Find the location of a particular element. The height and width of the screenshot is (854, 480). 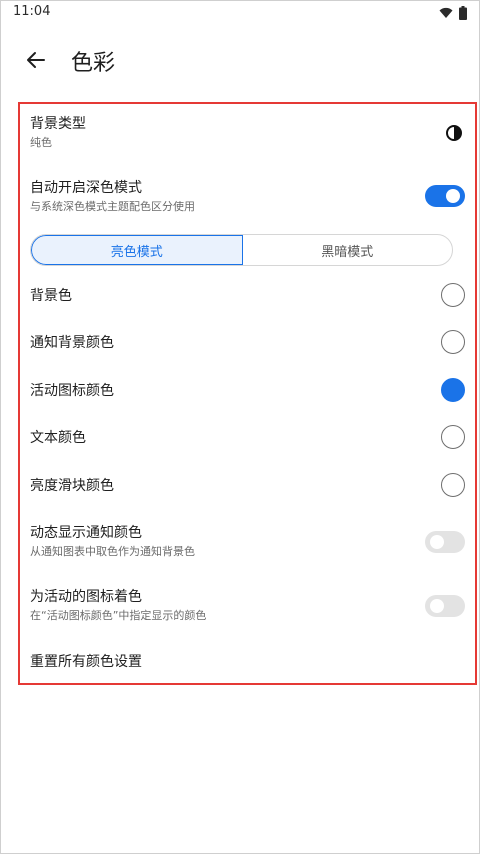

auto-dark-subtitle: 与系统深色模式主题配色区分使用 is located at coordinates (112, 206).